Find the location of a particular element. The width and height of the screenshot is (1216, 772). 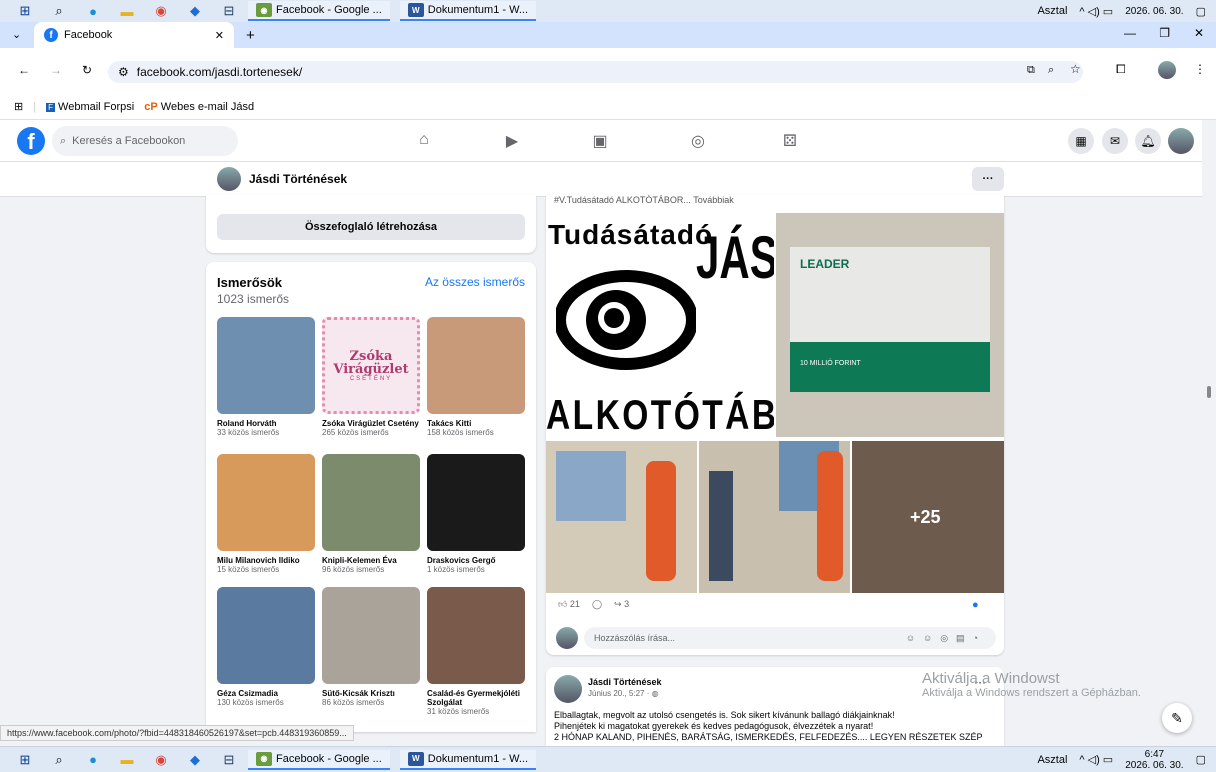

account-avatar is located at coordinates (1181, 141).